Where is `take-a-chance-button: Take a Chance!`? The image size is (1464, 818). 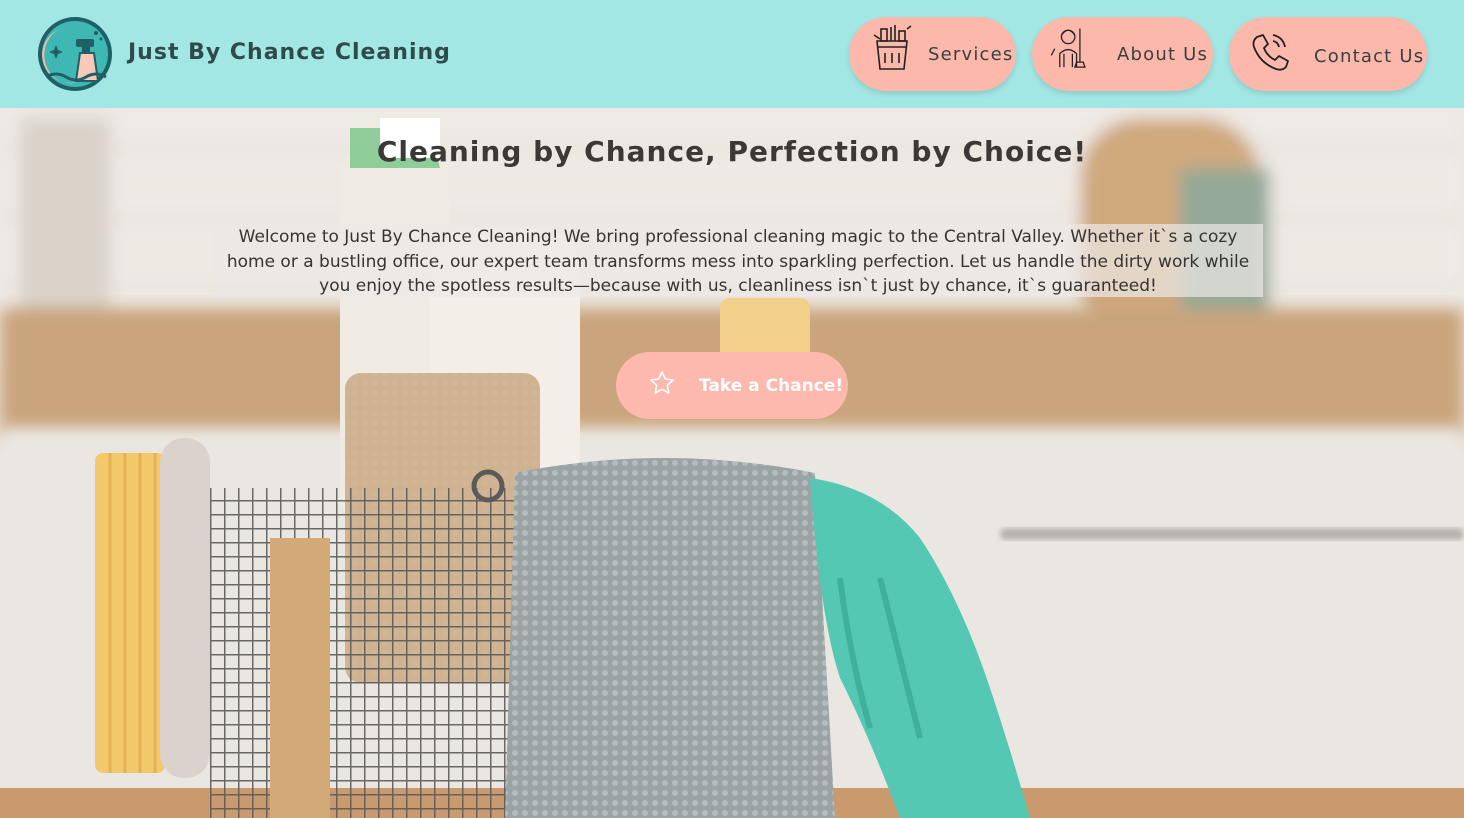
take-a-chance-button: Take a Chance! is located at coordinates (732, 385).